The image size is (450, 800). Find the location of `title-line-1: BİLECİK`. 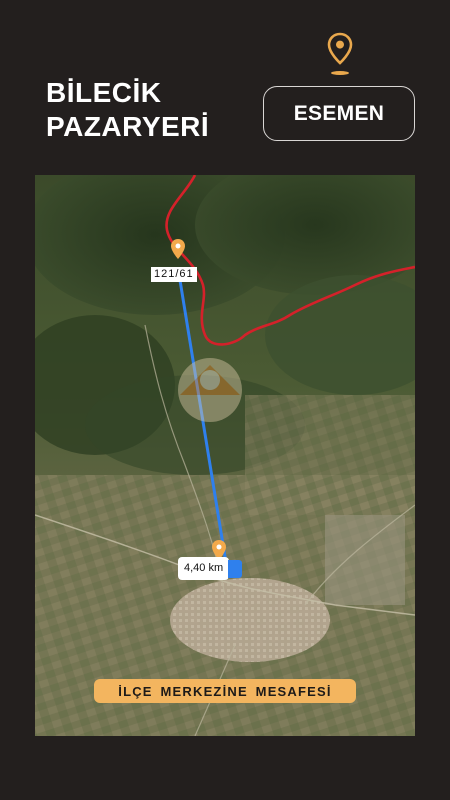

title-line-1: BİLECİK is located at coordinates (104, 92).